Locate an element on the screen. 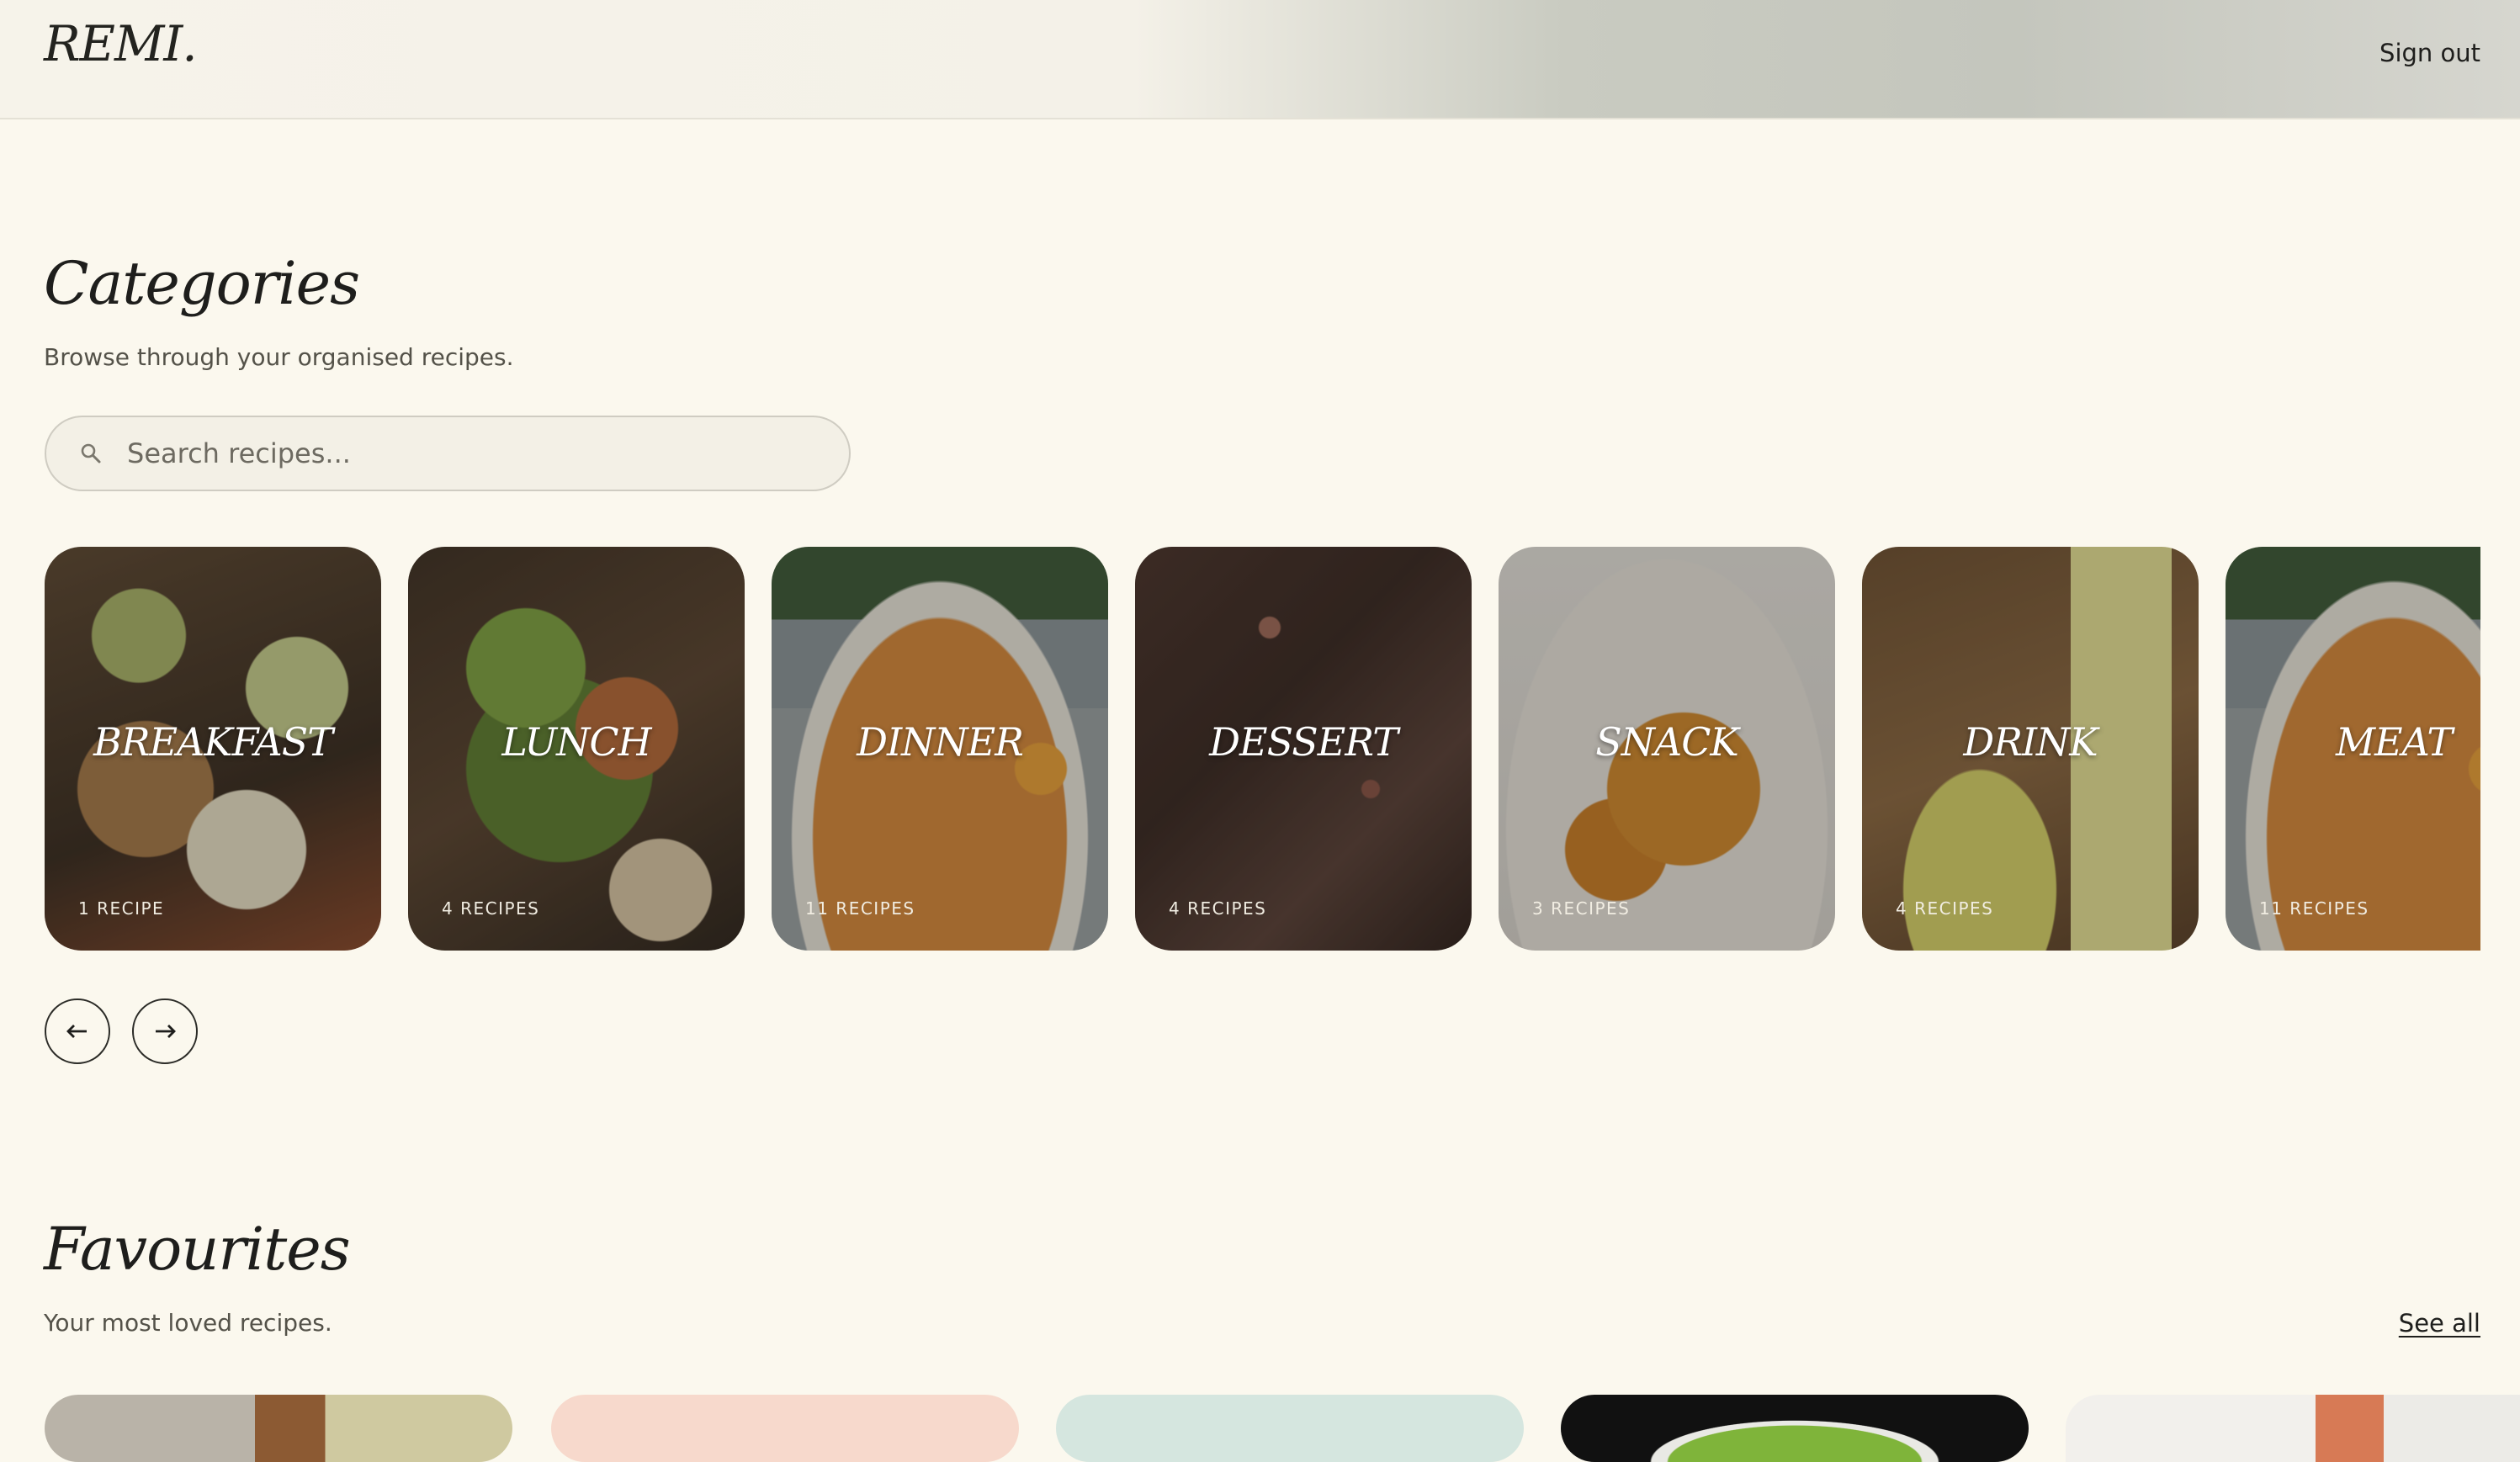 The width and height of the screenshot is (2520, 1462). arrow-right-icon is located at coordinates (166, 1031).